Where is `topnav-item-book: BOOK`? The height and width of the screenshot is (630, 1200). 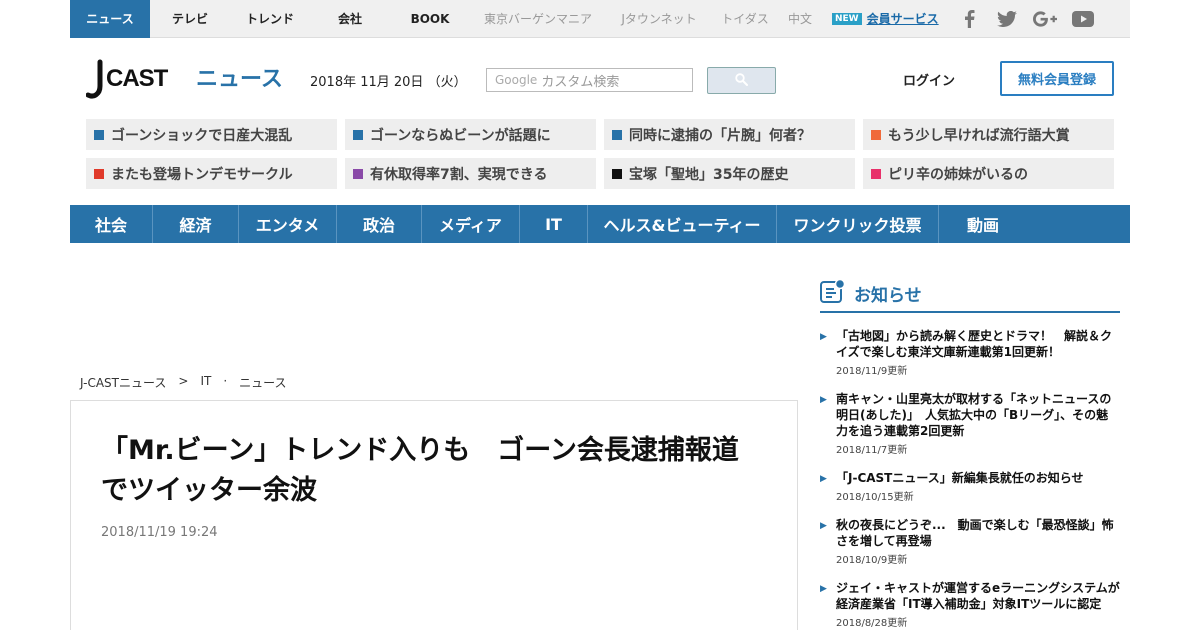 topnav-item-book: BOOK is located at coordinates (430, 19).